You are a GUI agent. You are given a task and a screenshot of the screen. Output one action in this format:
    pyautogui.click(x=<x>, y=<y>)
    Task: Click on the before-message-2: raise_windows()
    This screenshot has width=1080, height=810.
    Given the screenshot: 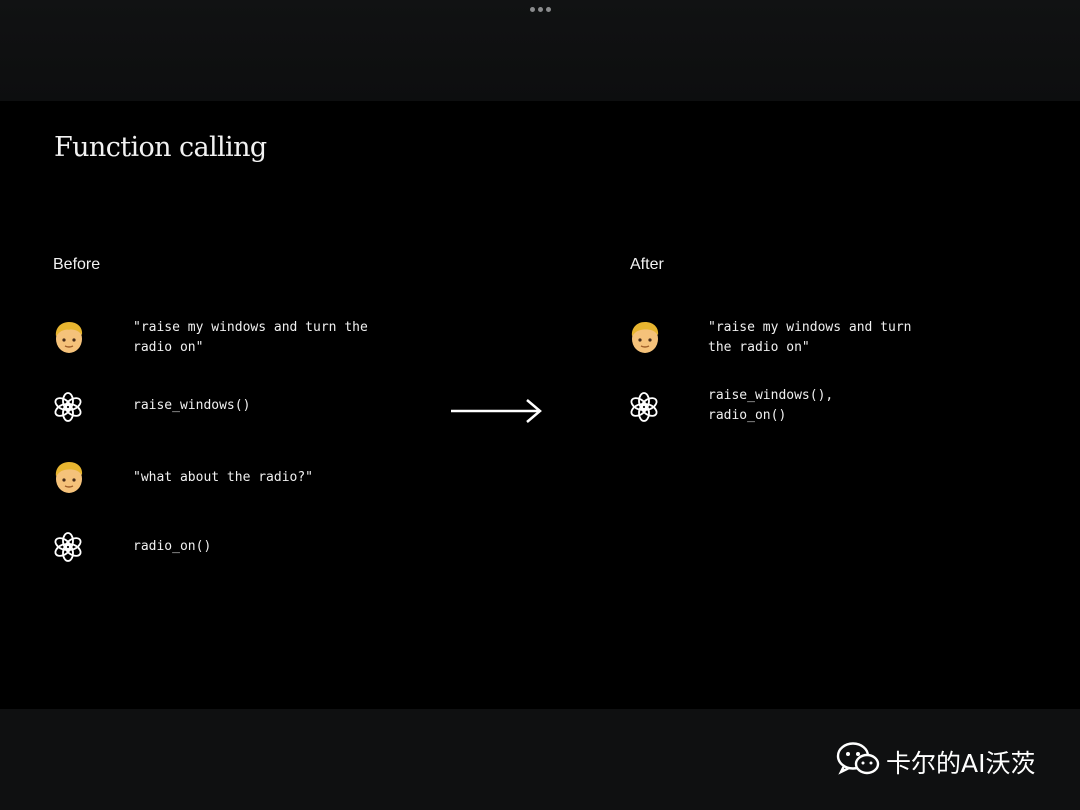 What is the action you would take?
    pyautogui.click(x=192, y=405)
    